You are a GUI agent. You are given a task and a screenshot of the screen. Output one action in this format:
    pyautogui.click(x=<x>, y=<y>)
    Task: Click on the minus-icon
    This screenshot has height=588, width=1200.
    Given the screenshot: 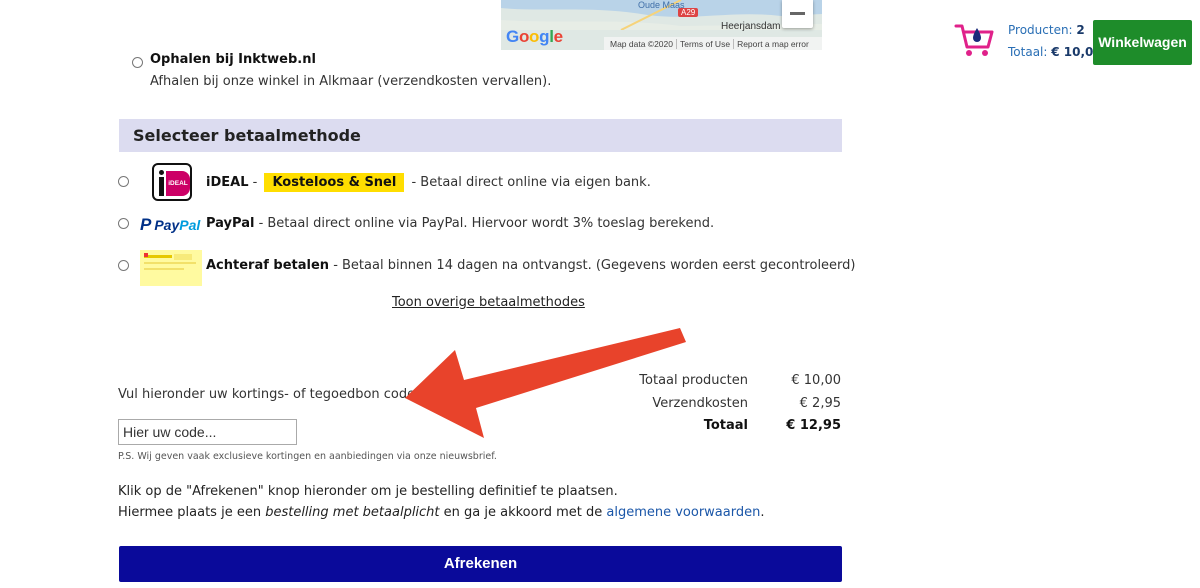 What is the action you would take?
    pyautogui.click(x=797, y=13)
    